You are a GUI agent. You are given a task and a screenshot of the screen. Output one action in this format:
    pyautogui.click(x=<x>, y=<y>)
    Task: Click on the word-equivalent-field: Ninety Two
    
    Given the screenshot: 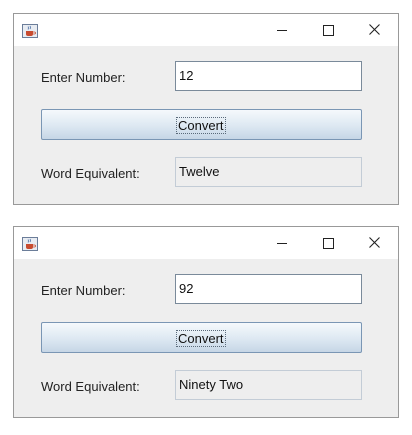 What is the action you would take?
    pyautogui.click(x=268, y=385)
    